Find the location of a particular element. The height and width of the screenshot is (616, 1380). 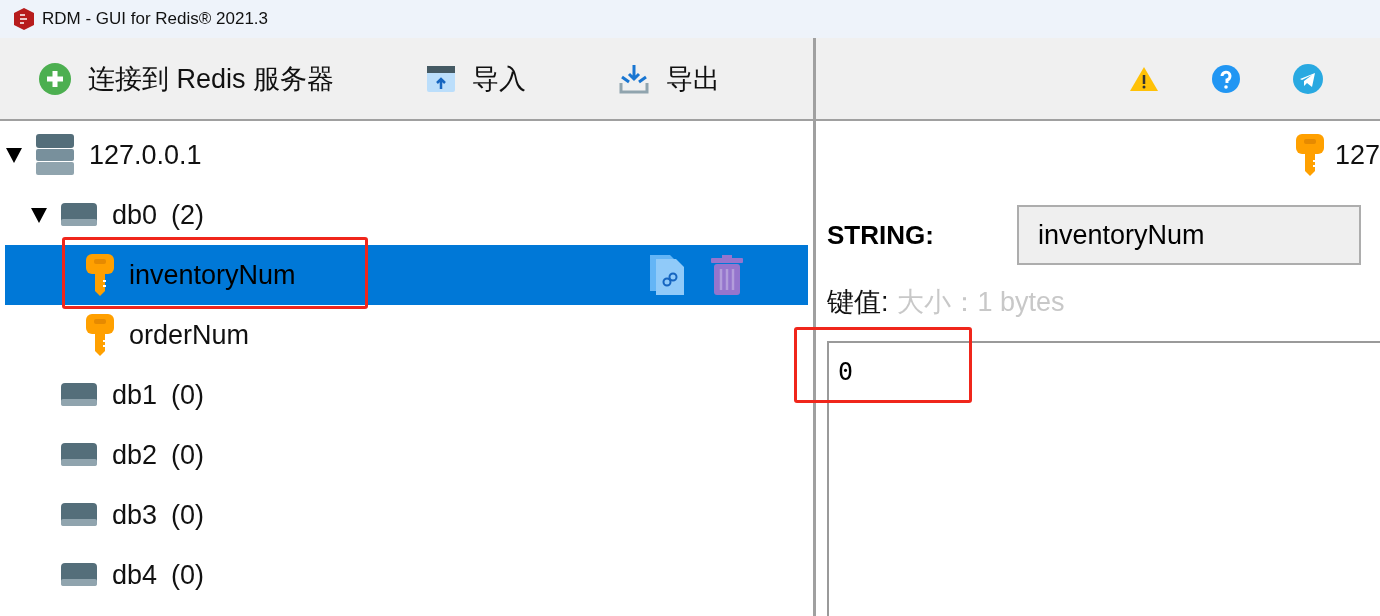

value-label: 键值: is located at coordinates (858, 302).